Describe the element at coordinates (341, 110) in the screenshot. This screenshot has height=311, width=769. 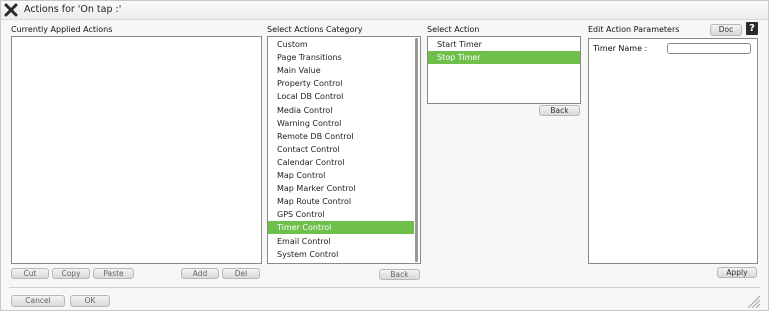
I see `category-list-item: Media Control` at that location.